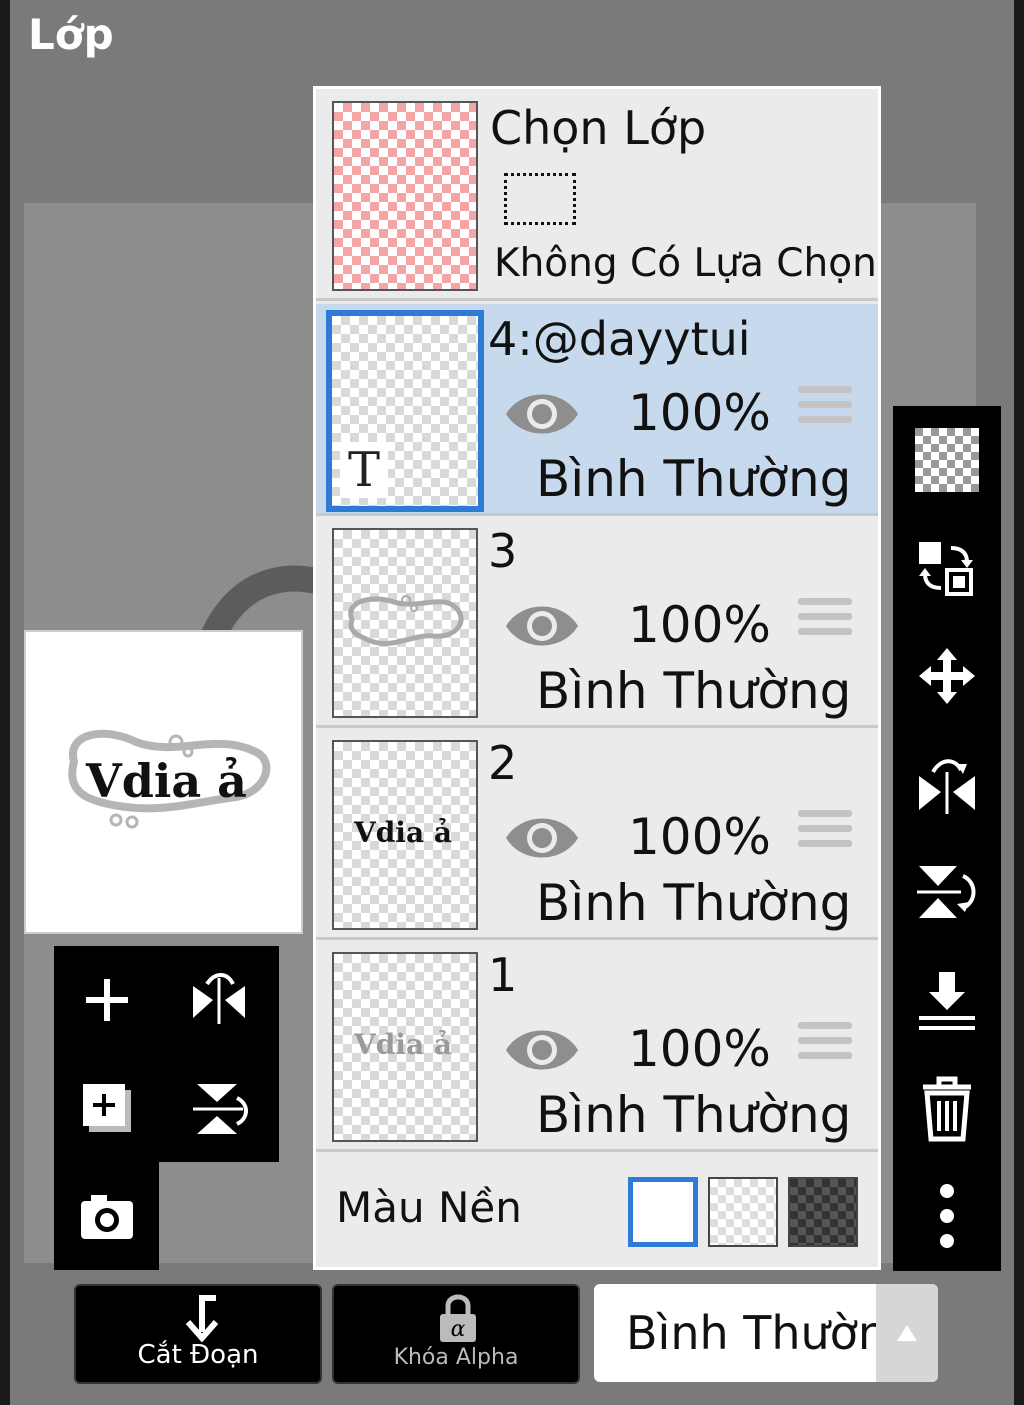 The image size is (1024, 1405). I want to click on checker-icon, so click(947, 460).